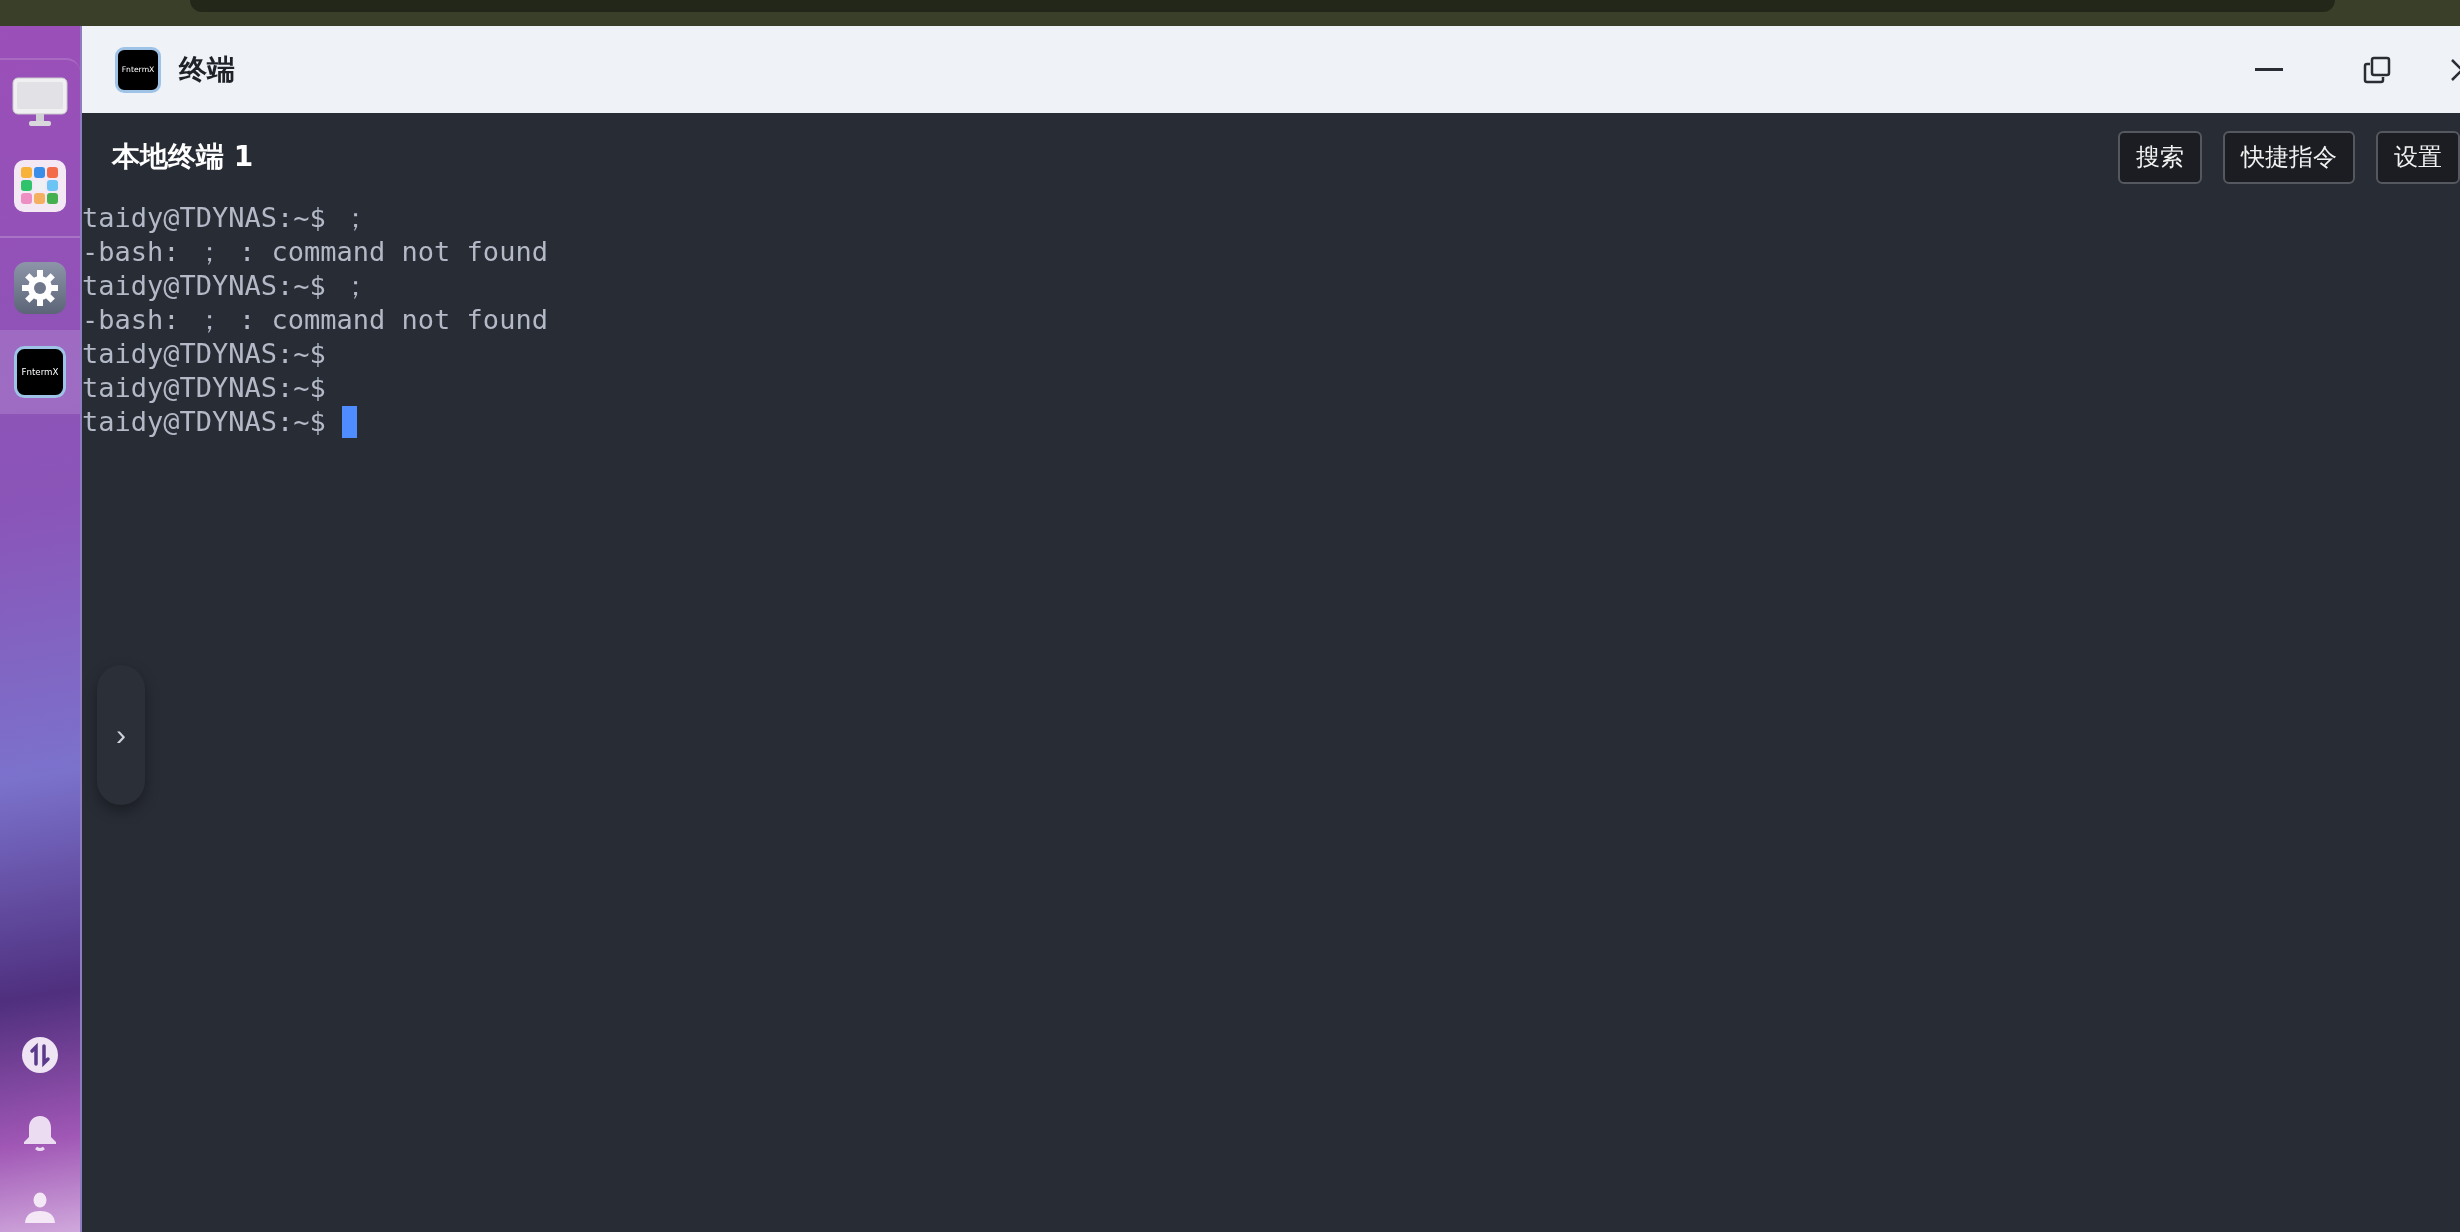 The width and height of the screenshot is (2460, 1232). What do you see at coordinates (40, 102) in the screenshot?
I see `monitor-icon` at bounding box center [40, 102].